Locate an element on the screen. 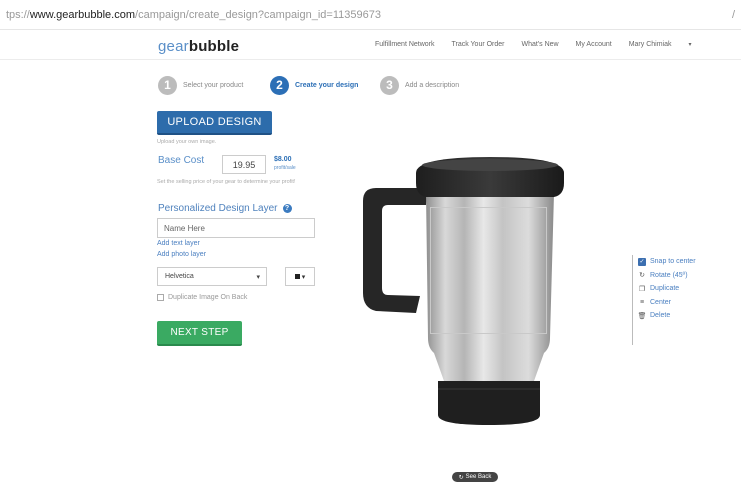 The height and width of the screenshot is (484, 741). font-select-value: Helvetica is located at coordinates (179, 276).